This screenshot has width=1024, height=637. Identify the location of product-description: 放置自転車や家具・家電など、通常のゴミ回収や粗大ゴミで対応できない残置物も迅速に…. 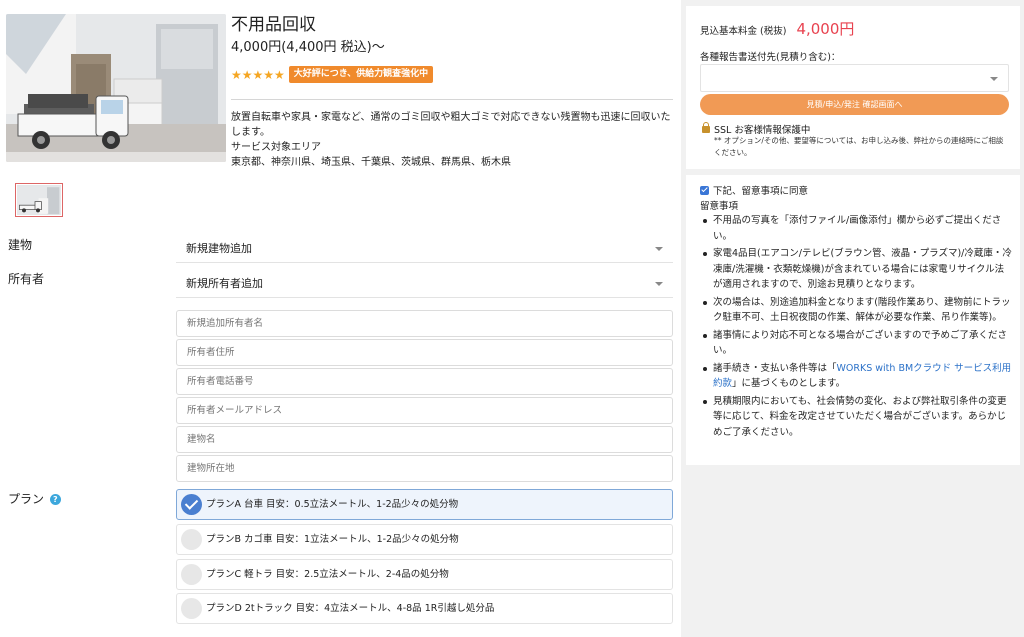
(452, 140).